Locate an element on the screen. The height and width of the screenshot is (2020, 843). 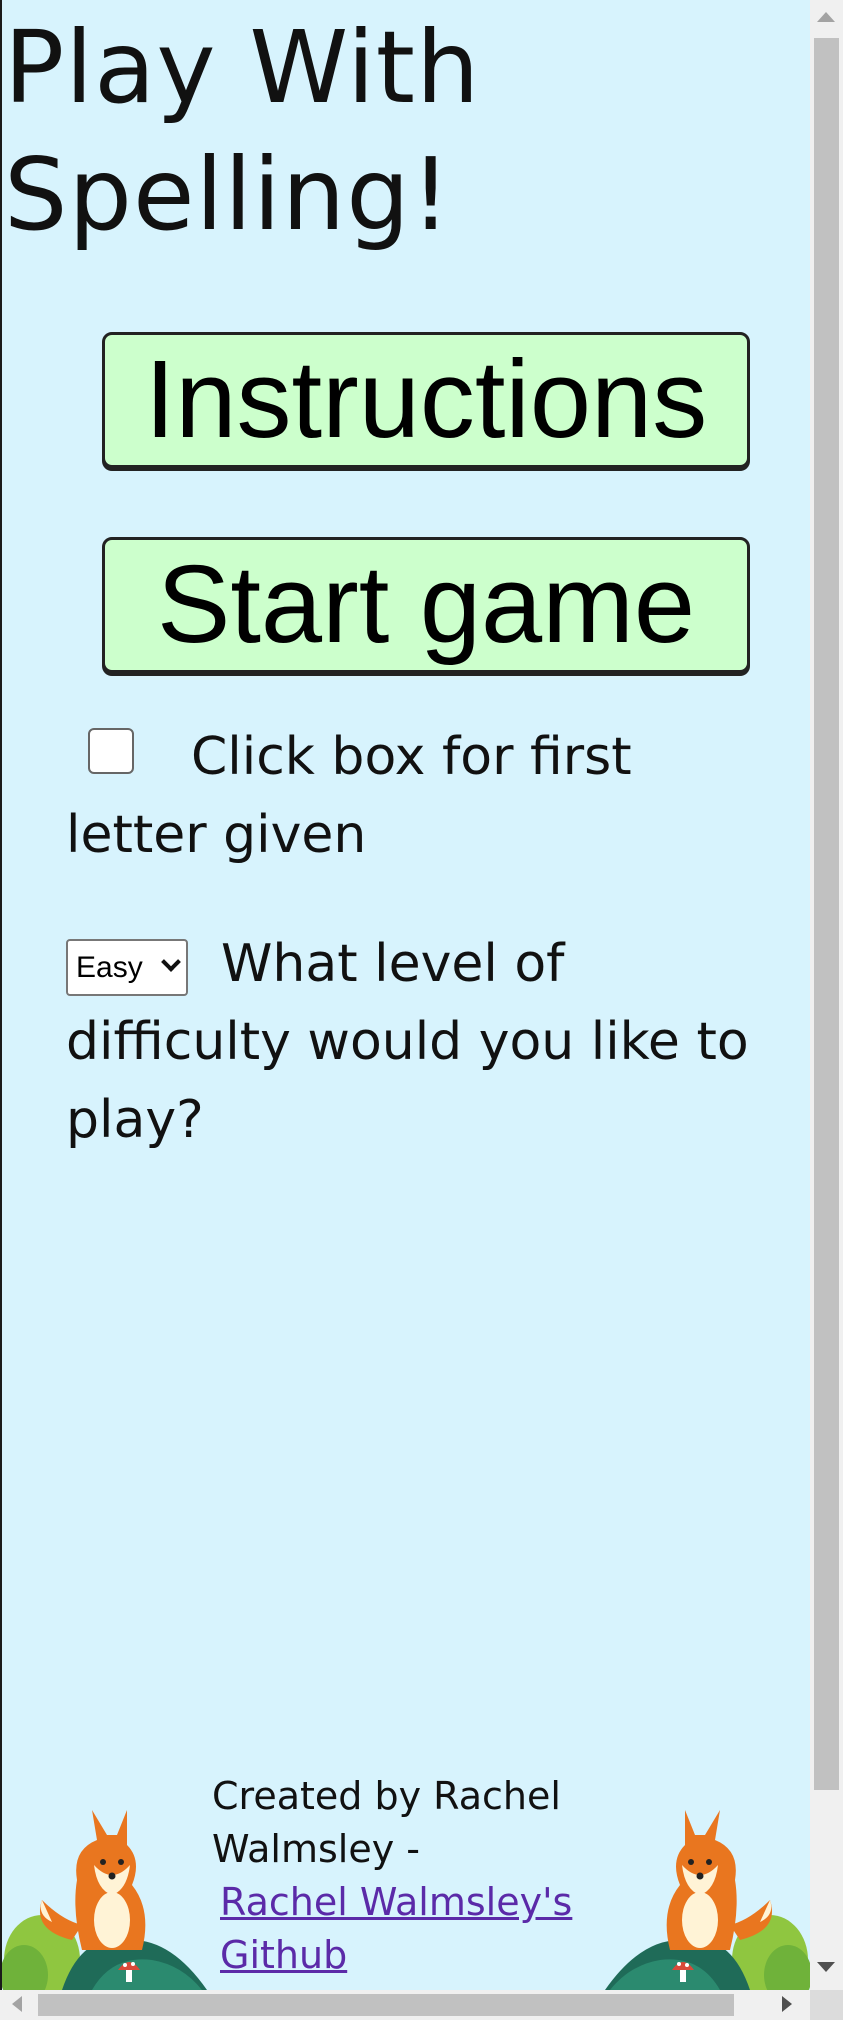
scroll-right-arrow-icon is located at coordinates (787, 2004).